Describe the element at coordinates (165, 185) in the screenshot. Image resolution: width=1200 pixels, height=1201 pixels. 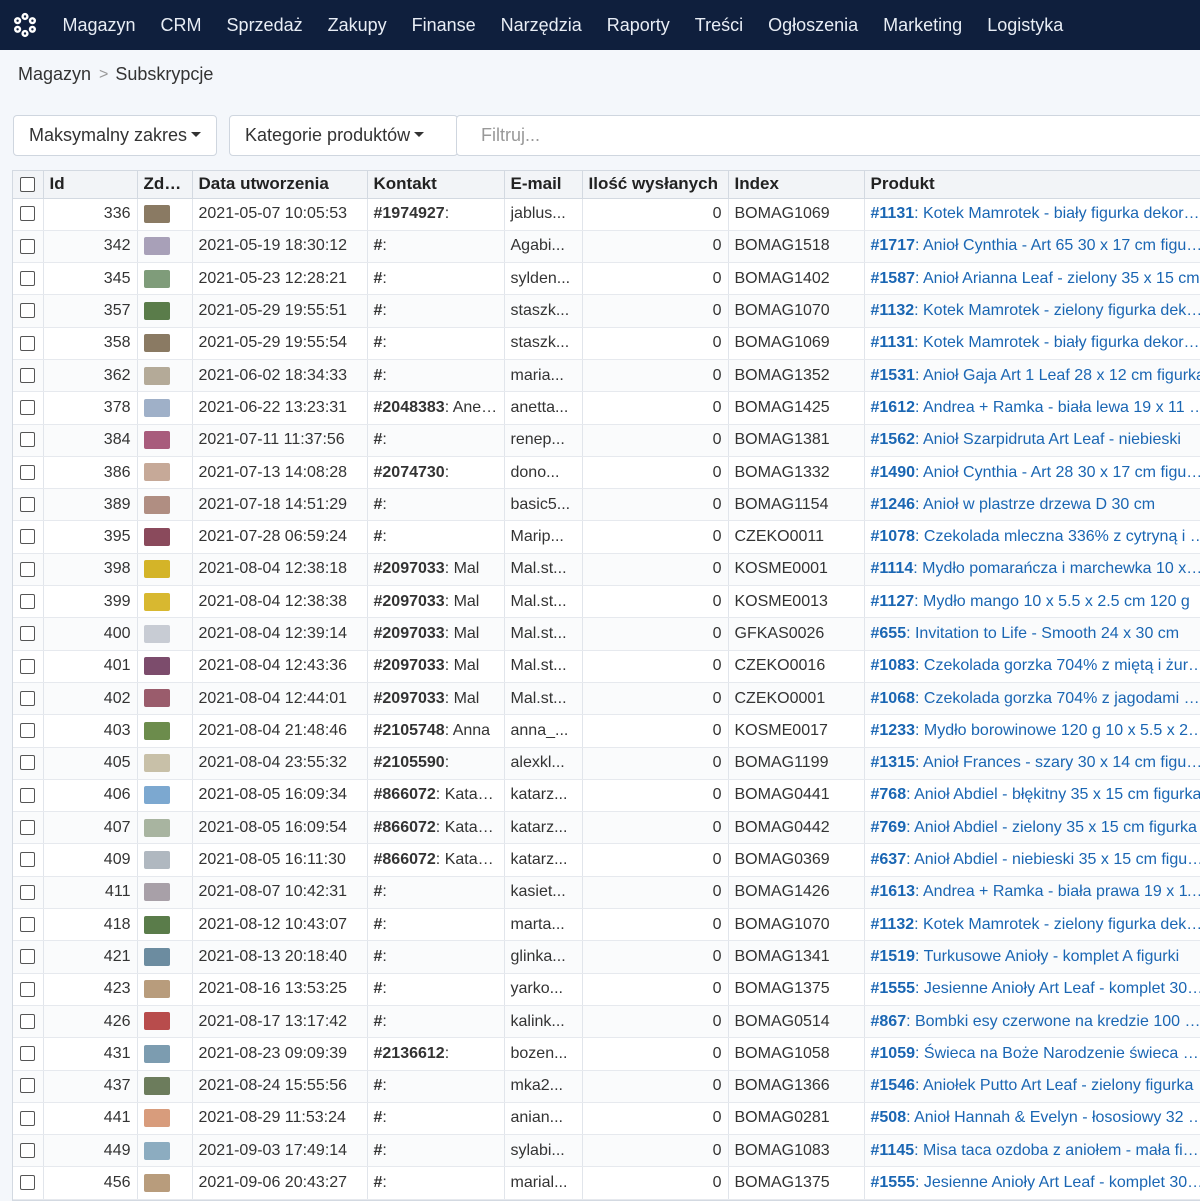
I see `column-header-photo: Zdjęcie` at that location.